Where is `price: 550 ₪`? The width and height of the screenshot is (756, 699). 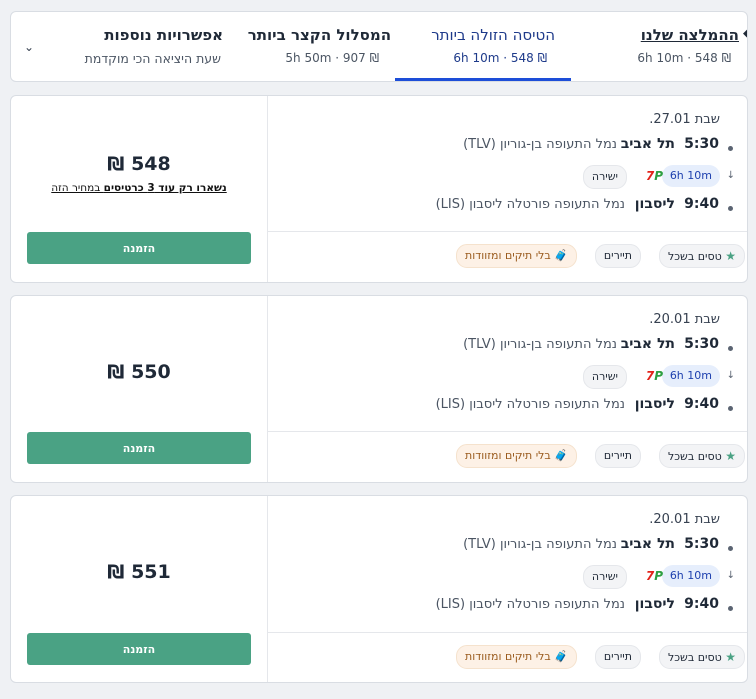
price: 550 ₪ is located at coordinates (139, 372).